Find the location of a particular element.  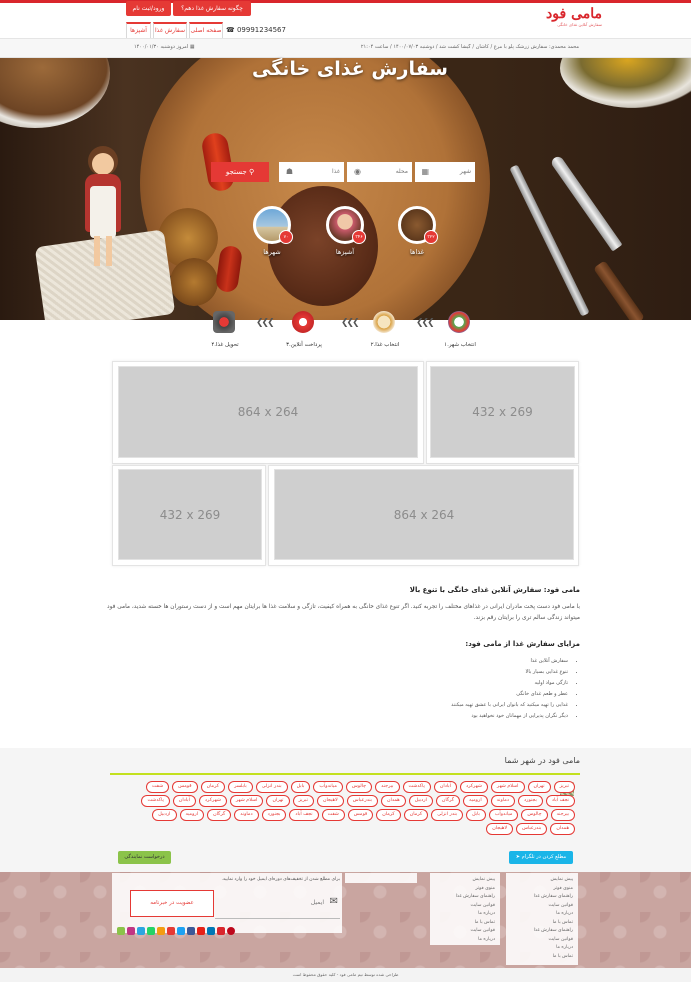

foods-stat-image: ۳۲۲ is located at coordinates (418, 225).